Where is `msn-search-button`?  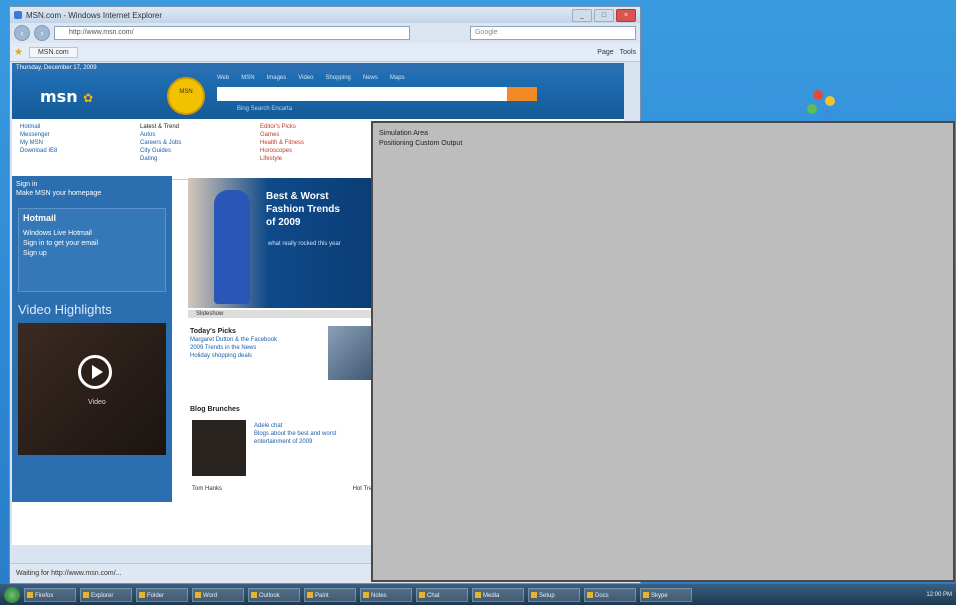 msn-search-button is located at coordinates (522, 94).